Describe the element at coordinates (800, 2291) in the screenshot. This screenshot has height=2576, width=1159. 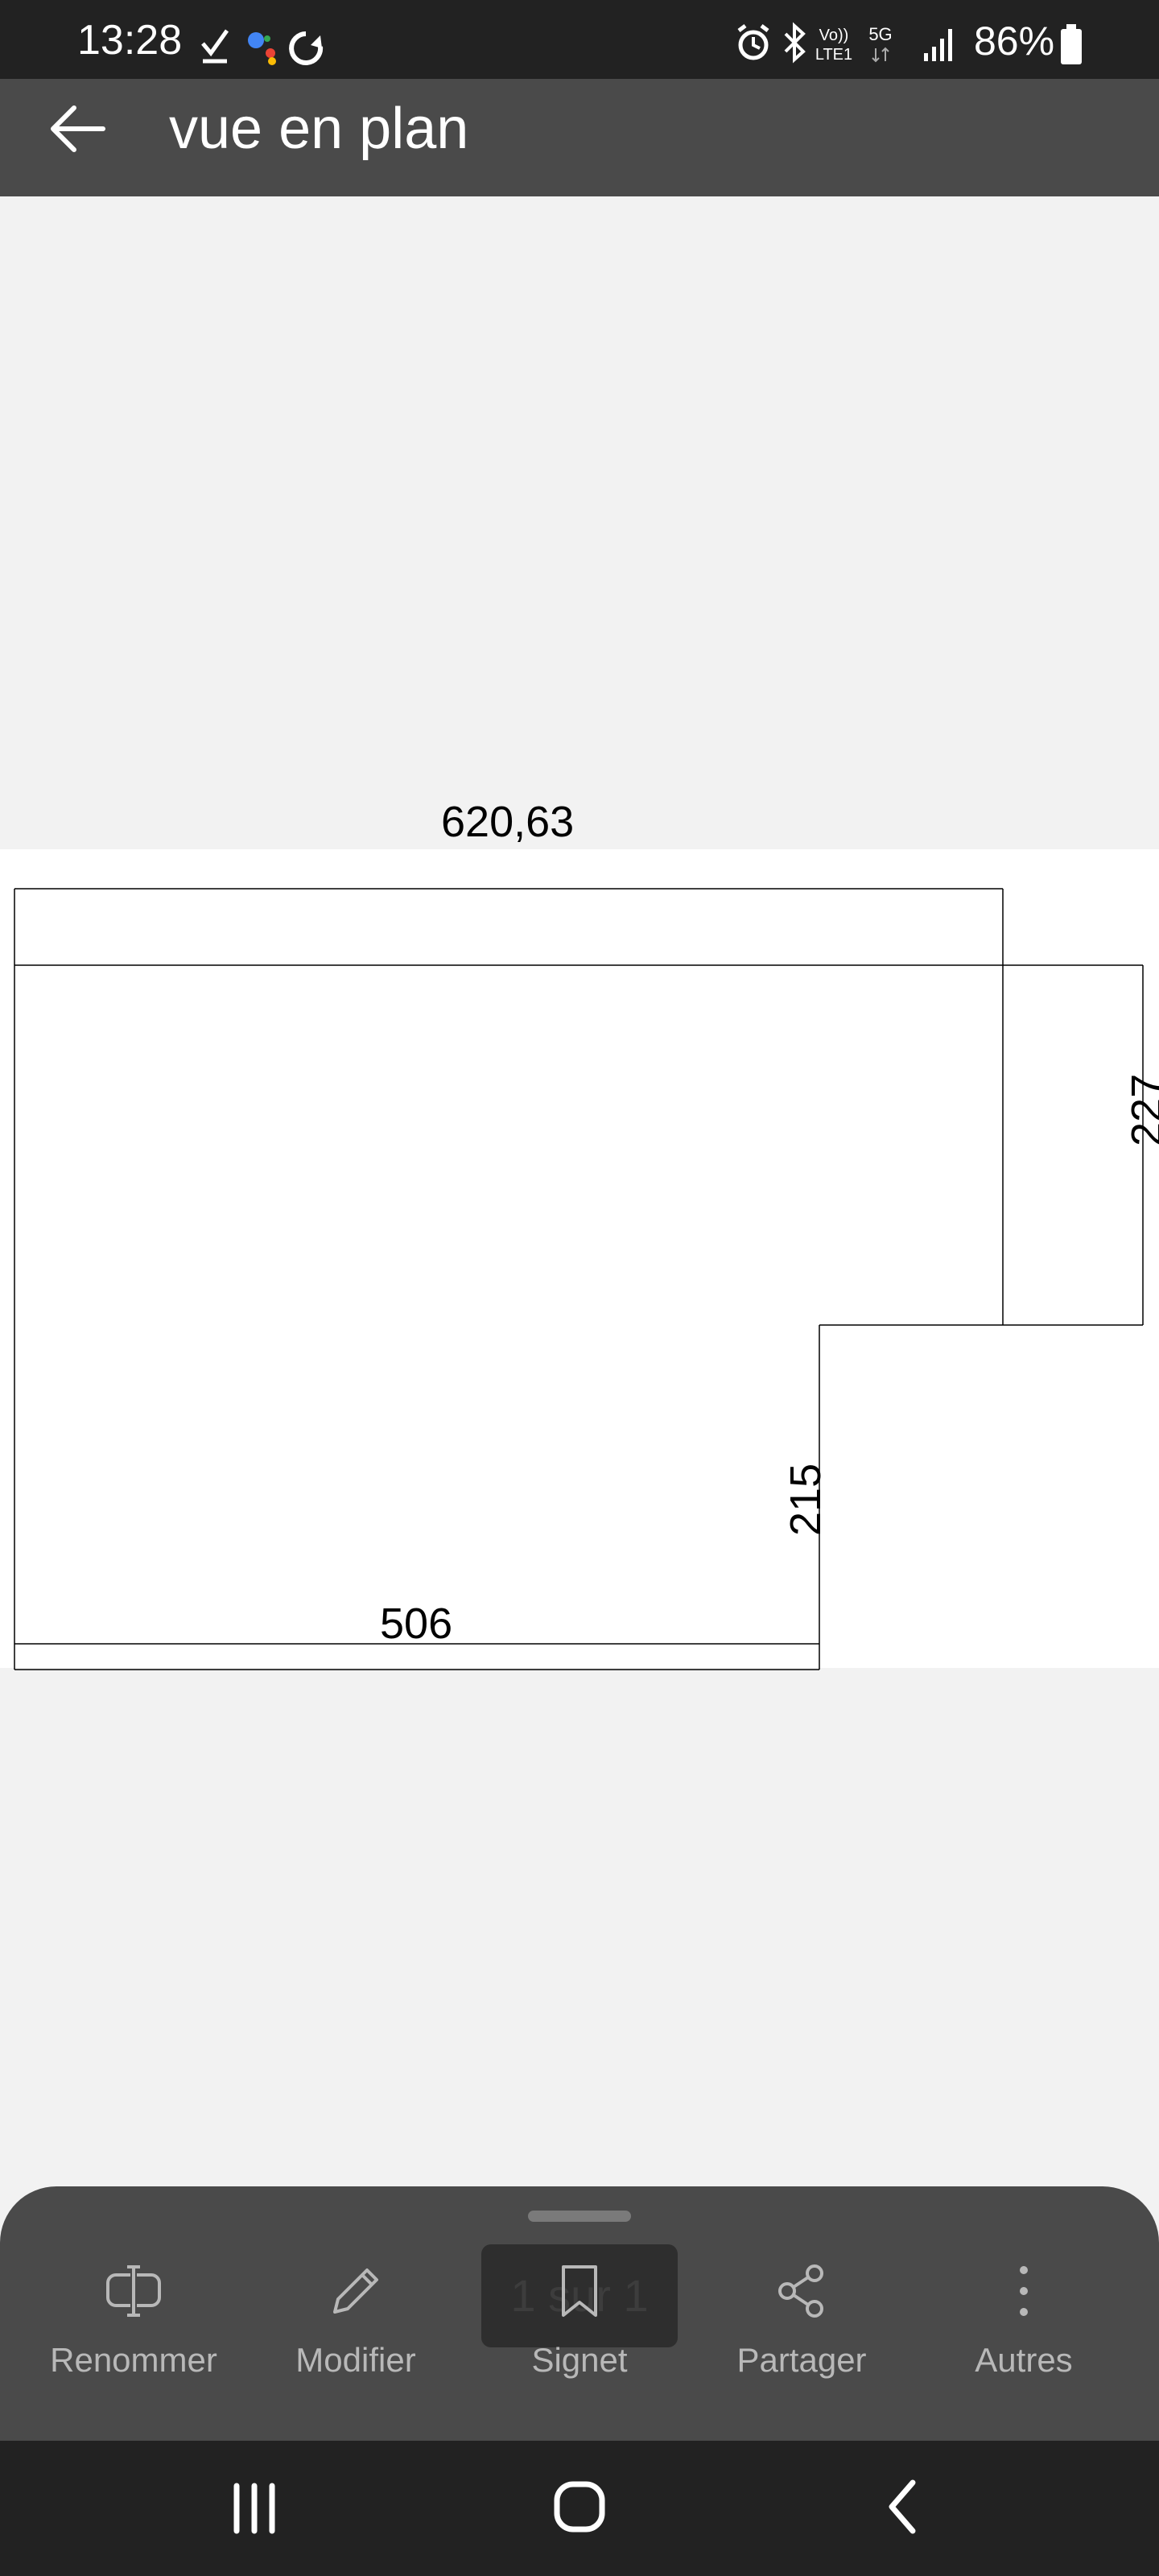
I see `share-icon` at that location.